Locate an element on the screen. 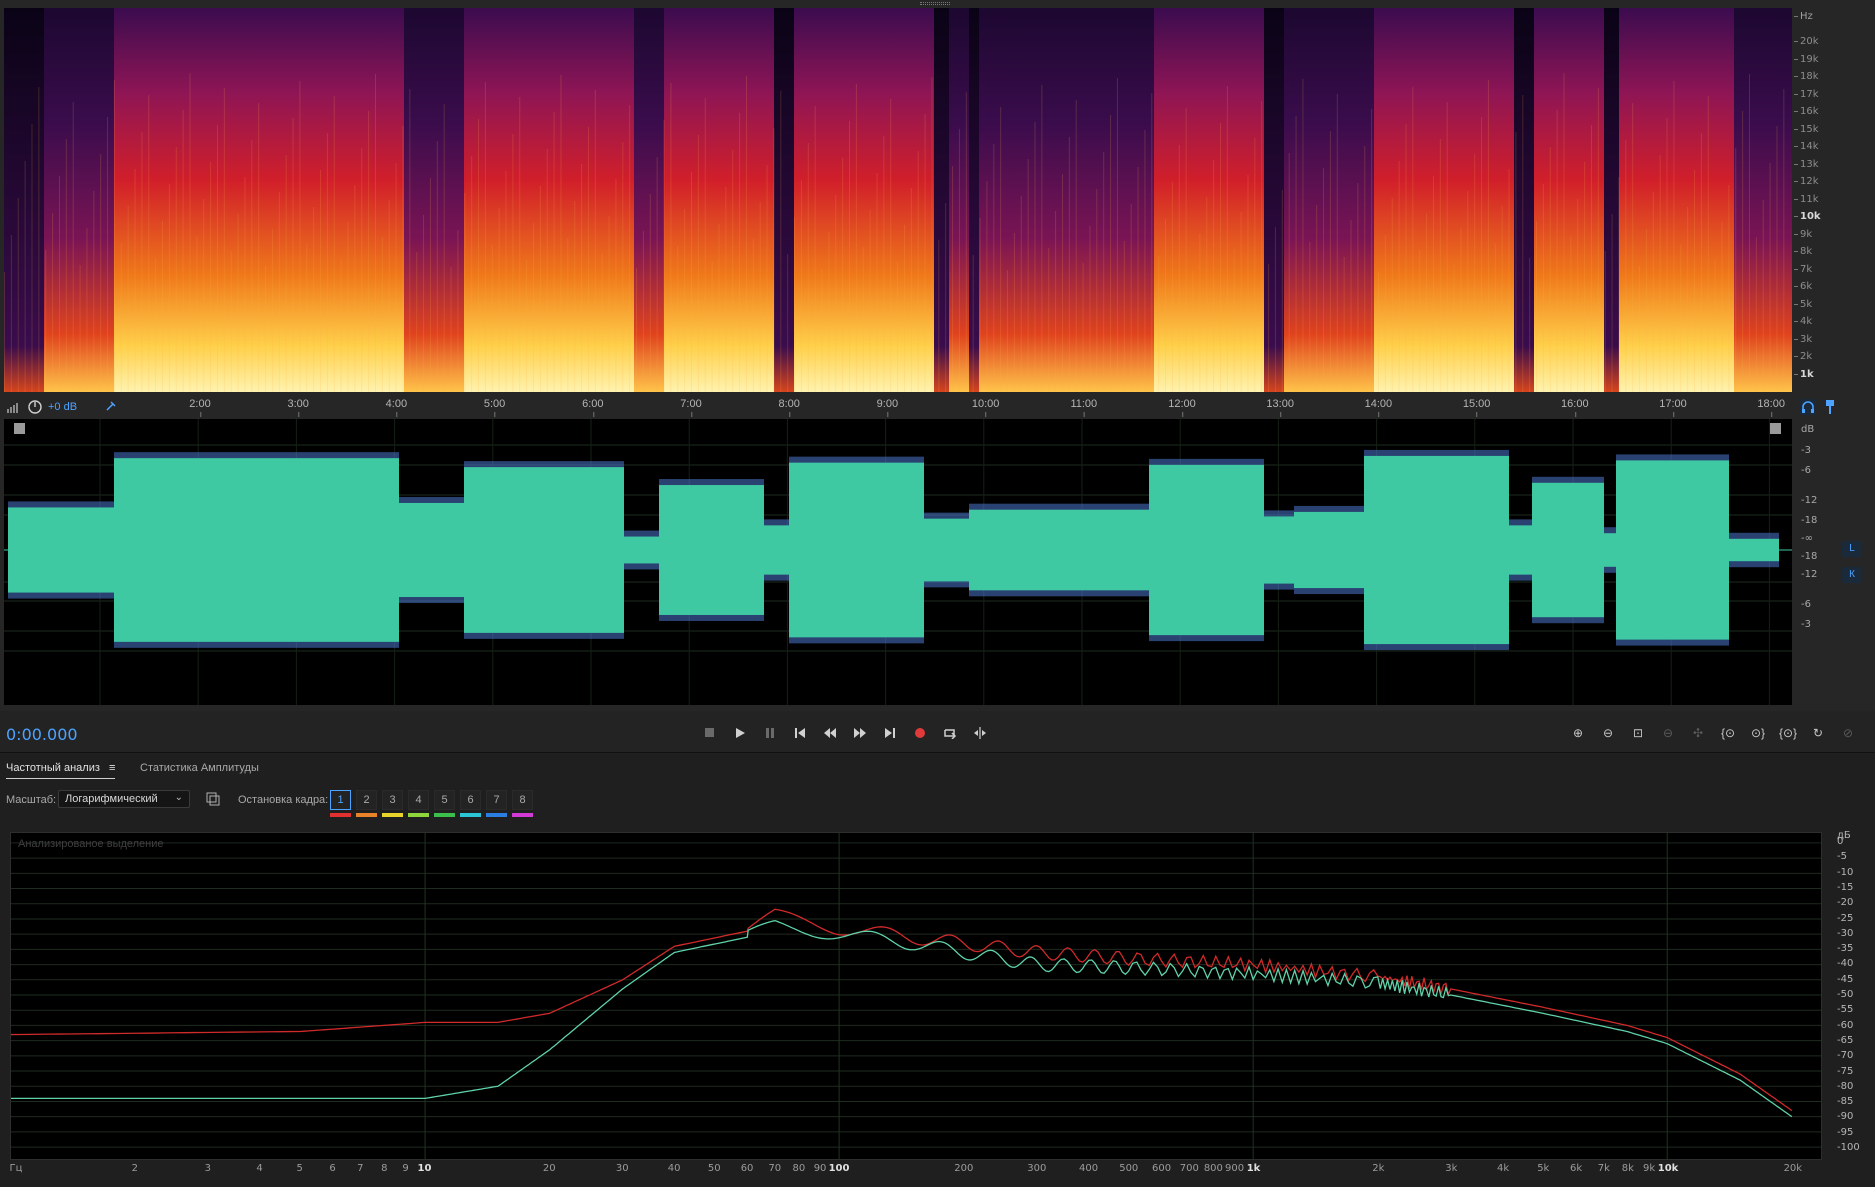 This screenshot has height=1187, width=1875. signal-bars-icon is located at coordinates (14, 407).